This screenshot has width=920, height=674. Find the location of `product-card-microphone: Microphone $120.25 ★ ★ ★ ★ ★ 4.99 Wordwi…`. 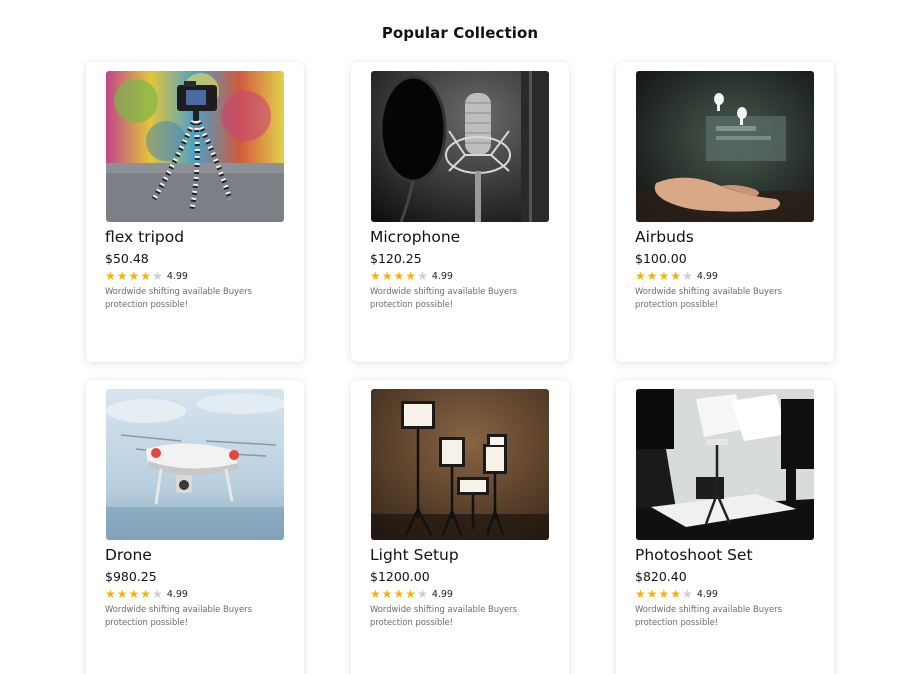

product-card-microphone: Microphone $120.25 ★ ★ ★ ★ ★ 4.99 Wordwi… is located at coordinates (460, 212).